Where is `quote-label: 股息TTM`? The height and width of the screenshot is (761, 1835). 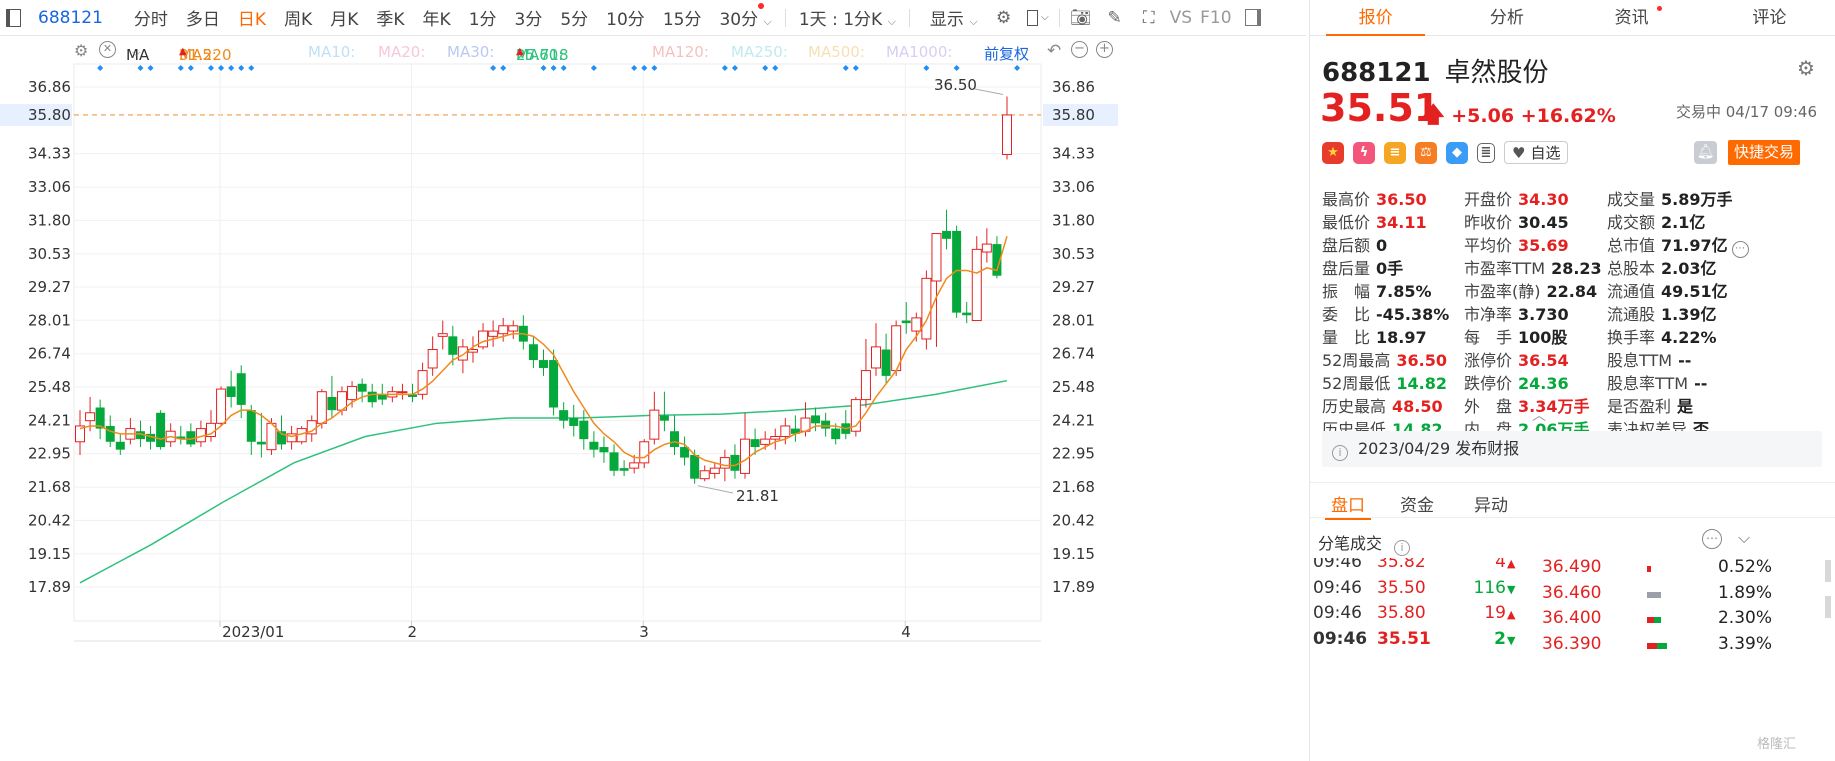
quote-label: 股息TTM is located at coordinates (1640, 360).